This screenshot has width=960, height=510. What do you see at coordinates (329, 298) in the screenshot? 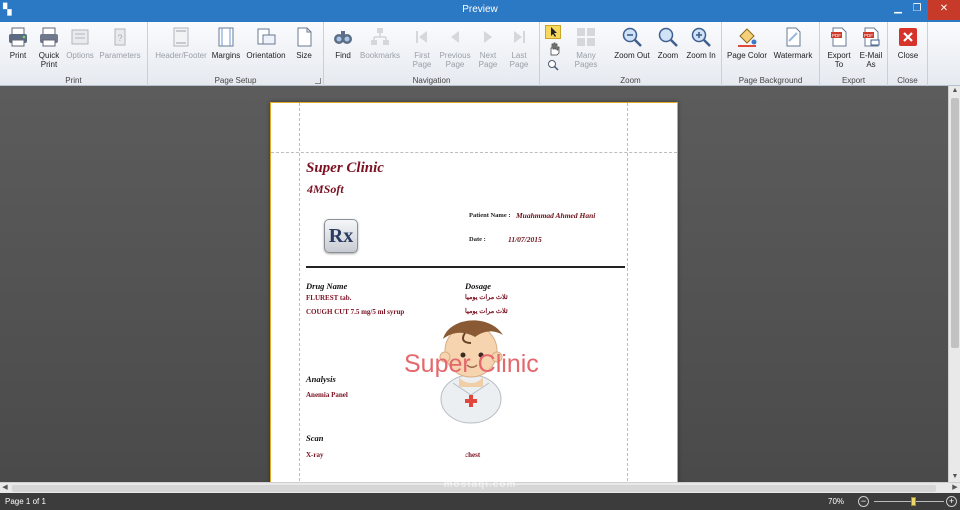
I see `drug-name: FLUREST tab.` at bounding box center [329, 298].